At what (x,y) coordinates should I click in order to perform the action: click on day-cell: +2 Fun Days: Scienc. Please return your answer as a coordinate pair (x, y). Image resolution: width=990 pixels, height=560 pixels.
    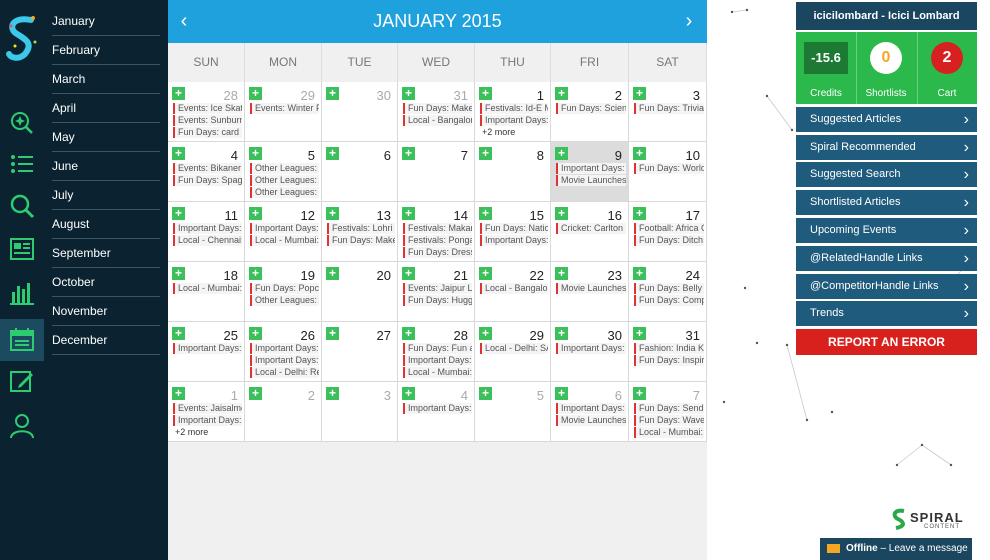
    Looking at the image, I should click on (590, 112).